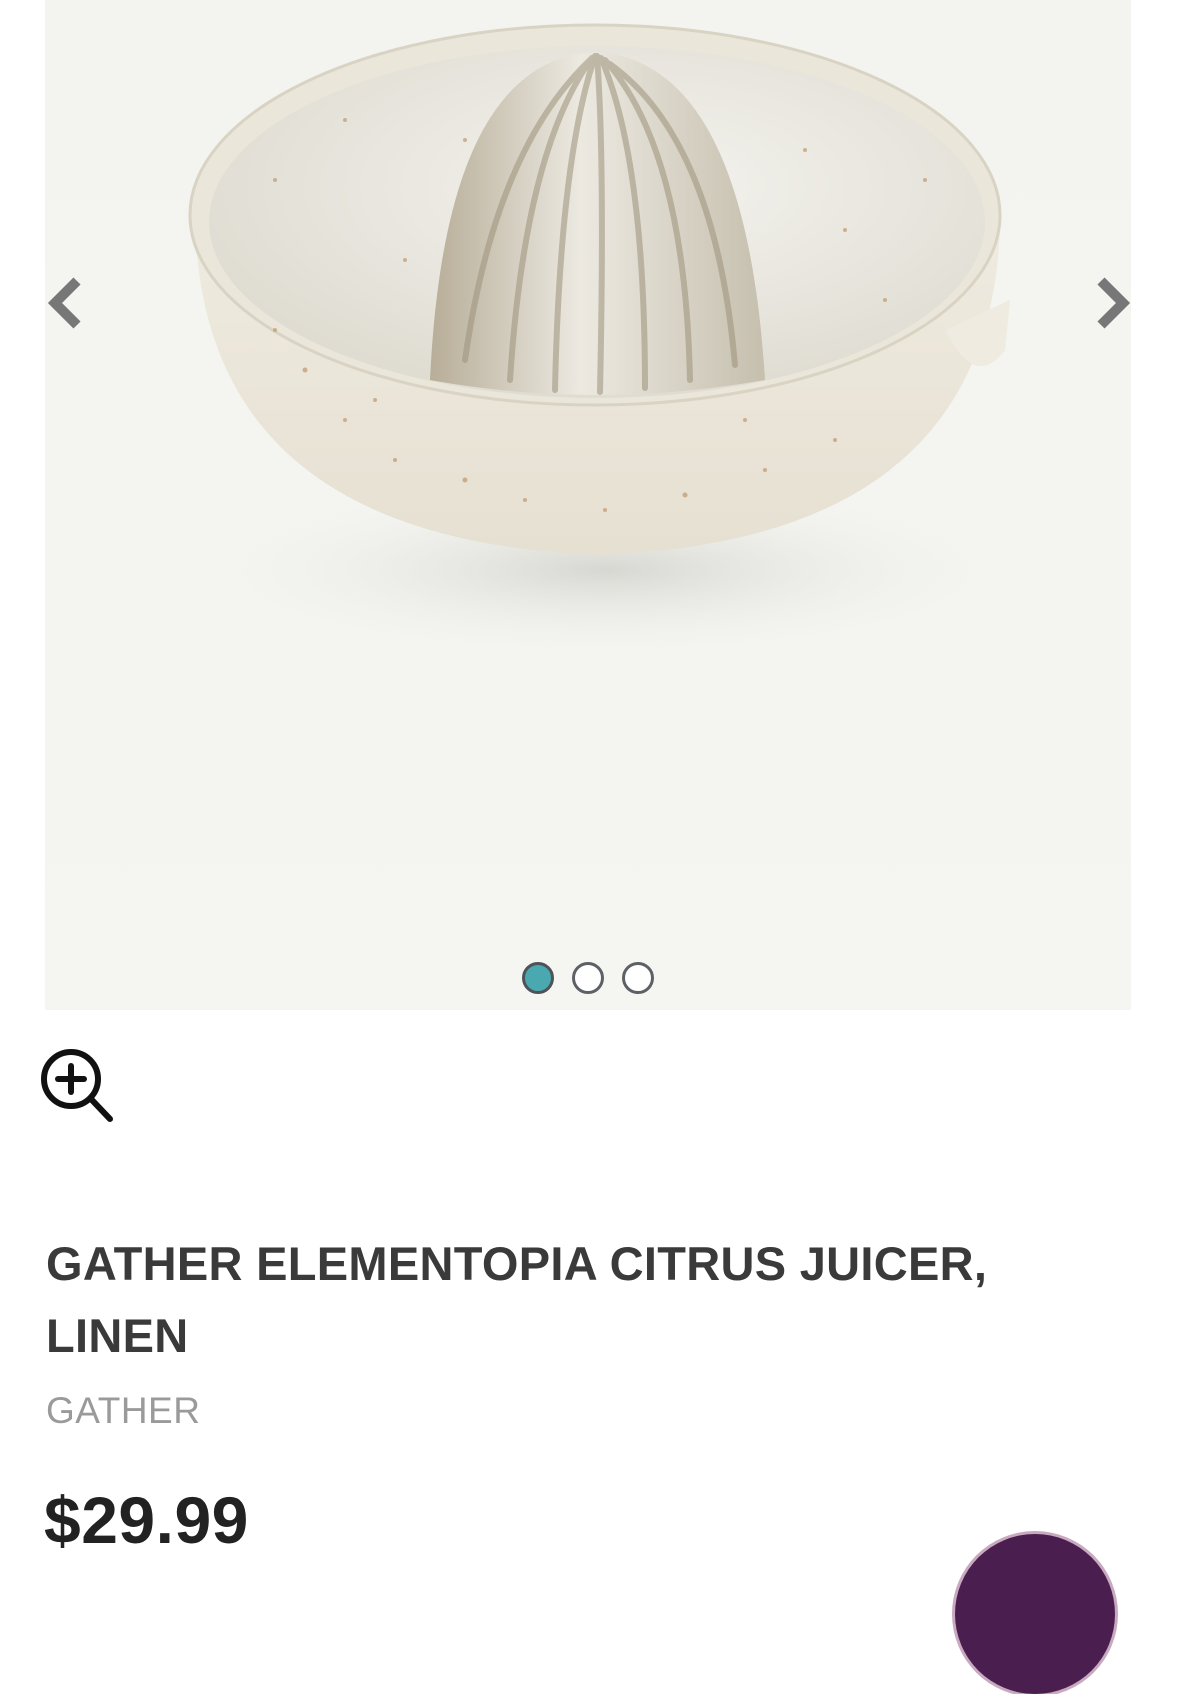  I want to click on product-brand: GATHER, so click(123, 1411).